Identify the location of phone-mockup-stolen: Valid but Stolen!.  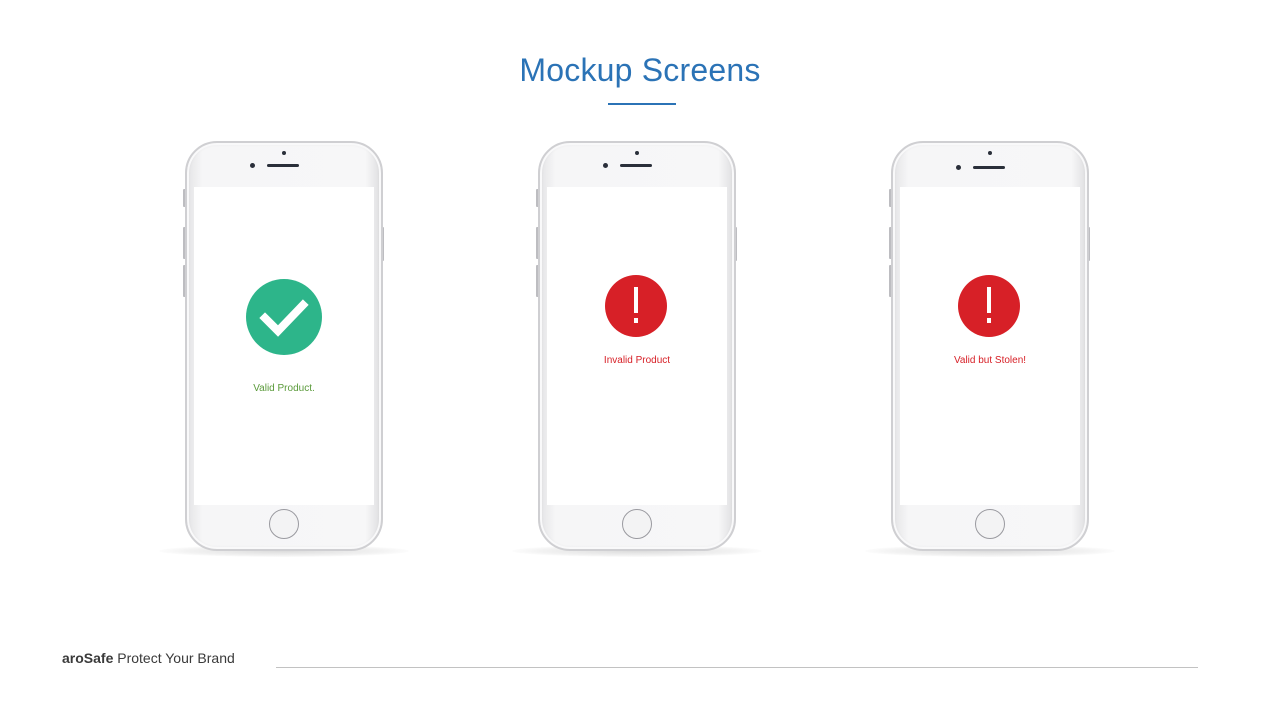
(990, 349).